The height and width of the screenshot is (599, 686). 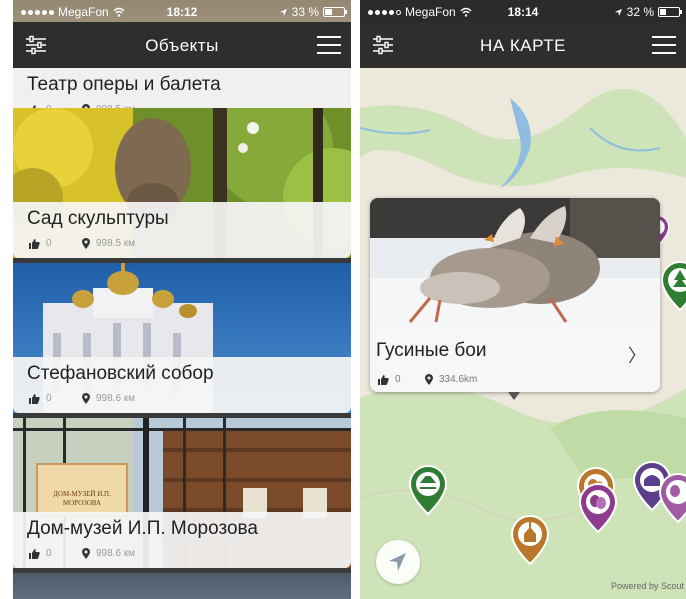 I want to click on list-item-title: Дом-музей И.П. Морозова, so click(x=142, y=528).